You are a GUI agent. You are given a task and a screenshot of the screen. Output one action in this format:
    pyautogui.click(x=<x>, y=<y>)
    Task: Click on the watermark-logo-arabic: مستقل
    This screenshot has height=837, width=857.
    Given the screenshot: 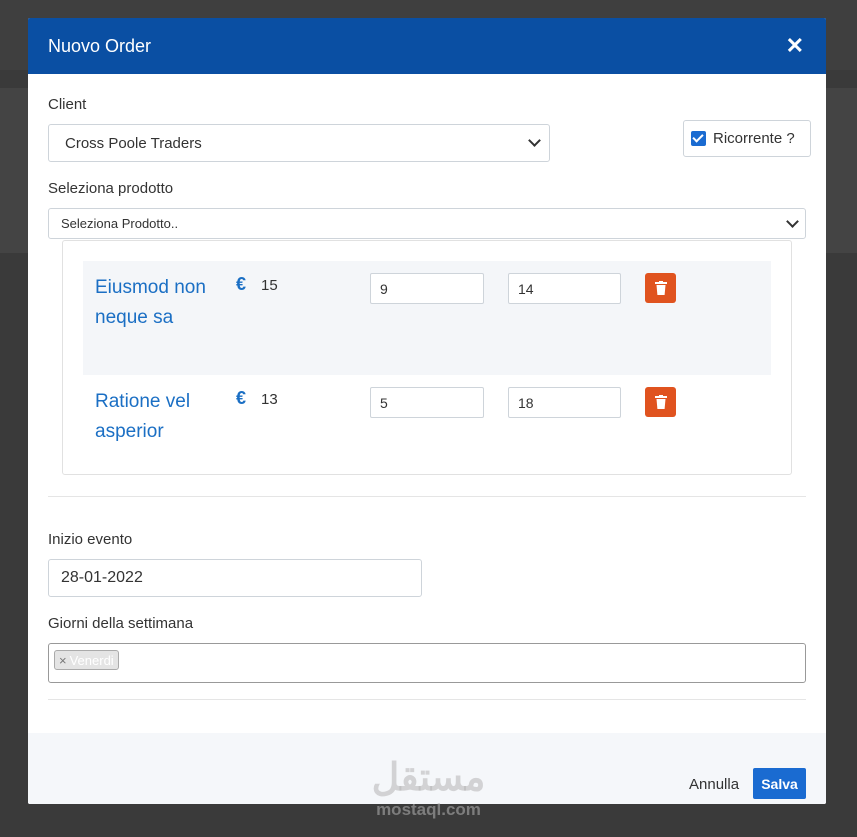 What is the action you would take?
    pyautogui.click(x=428, y=778)
    